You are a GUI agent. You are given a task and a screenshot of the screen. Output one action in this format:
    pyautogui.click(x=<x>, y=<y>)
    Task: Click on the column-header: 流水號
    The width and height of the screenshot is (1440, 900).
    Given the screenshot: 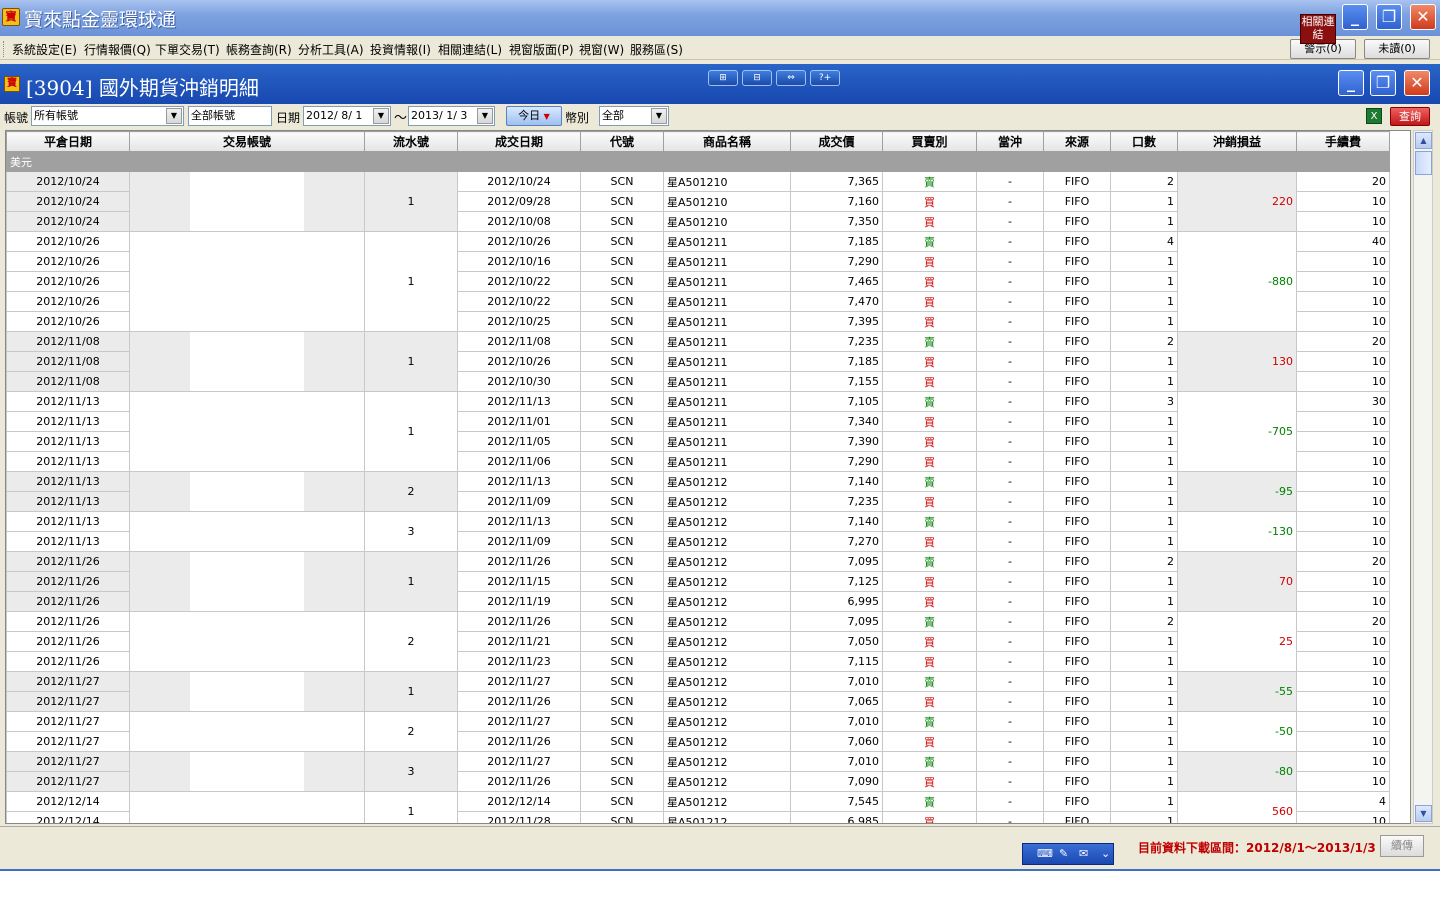 What is the action you would take?
    pyautogui.click(x=411, y=141)
    